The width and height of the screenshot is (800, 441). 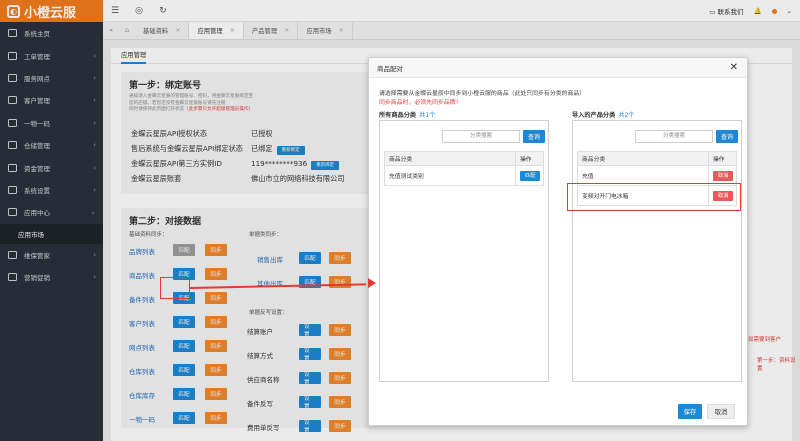 I want to click on highlight-product-list-match, so click(x=175, y=288).